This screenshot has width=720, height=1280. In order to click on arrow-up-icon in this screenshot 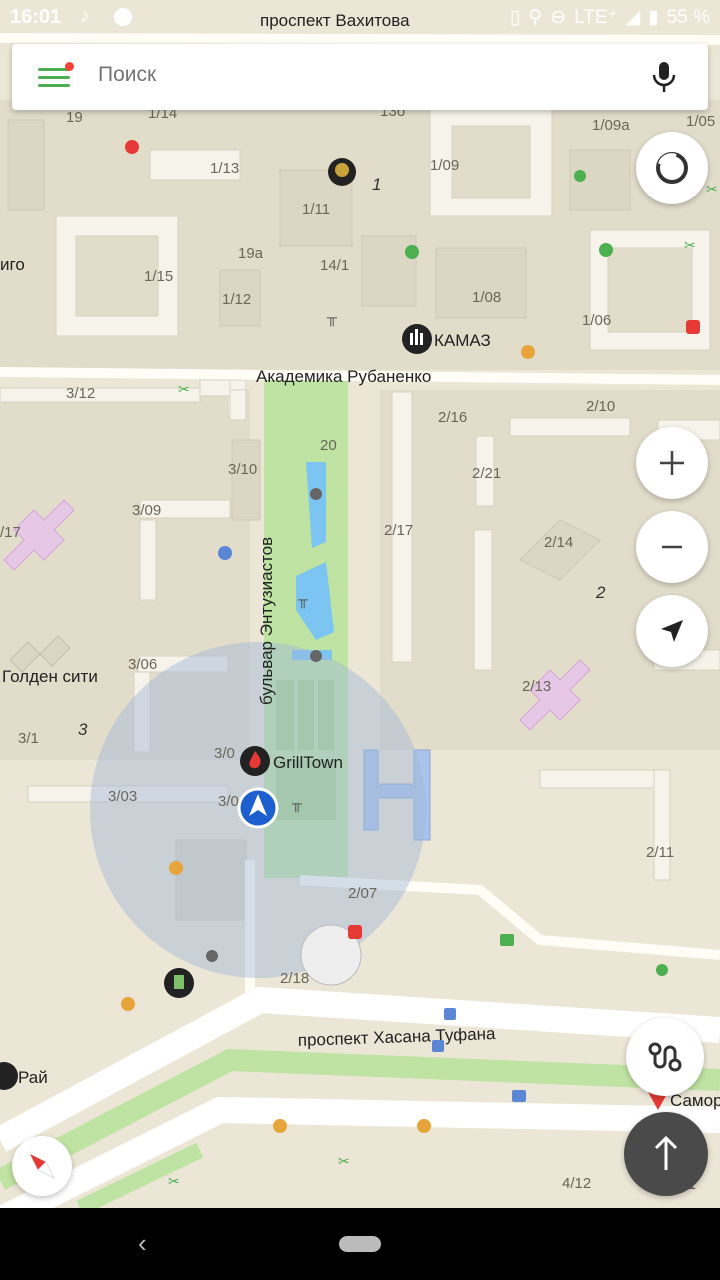, I will do `click(666, 1152)`.